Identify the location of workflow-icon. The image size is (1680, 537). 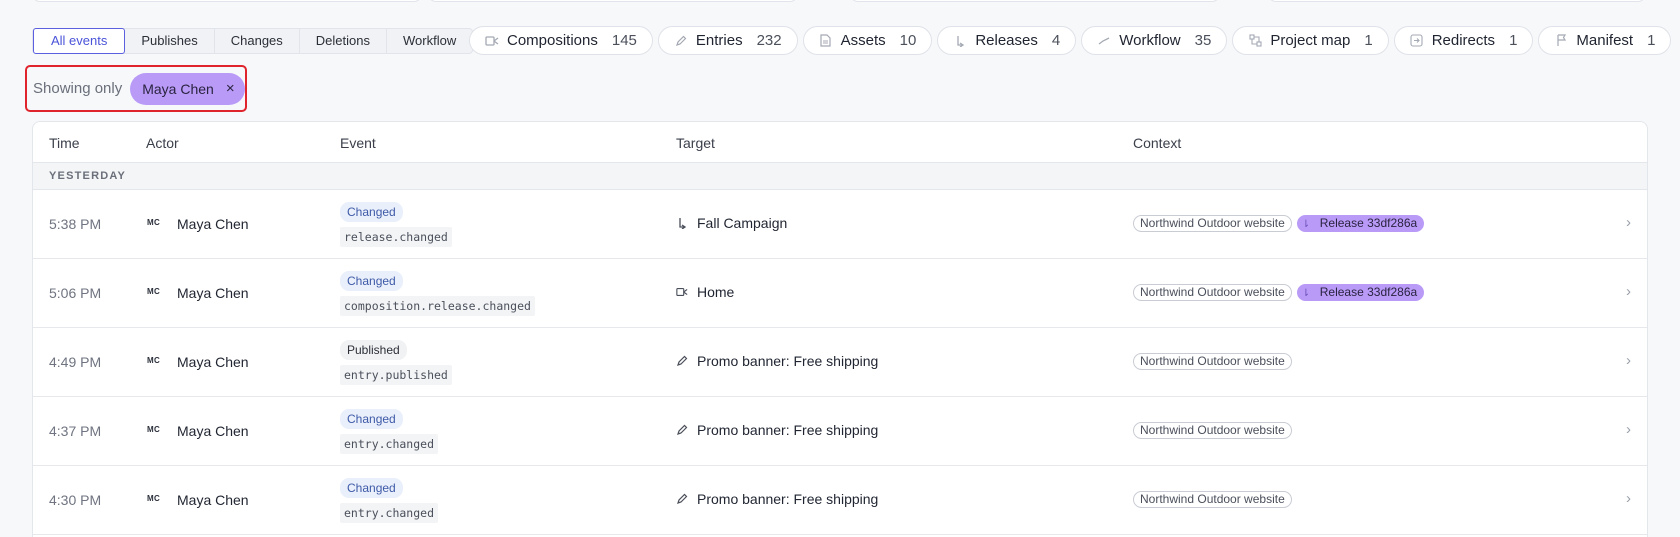
(1104, 41).